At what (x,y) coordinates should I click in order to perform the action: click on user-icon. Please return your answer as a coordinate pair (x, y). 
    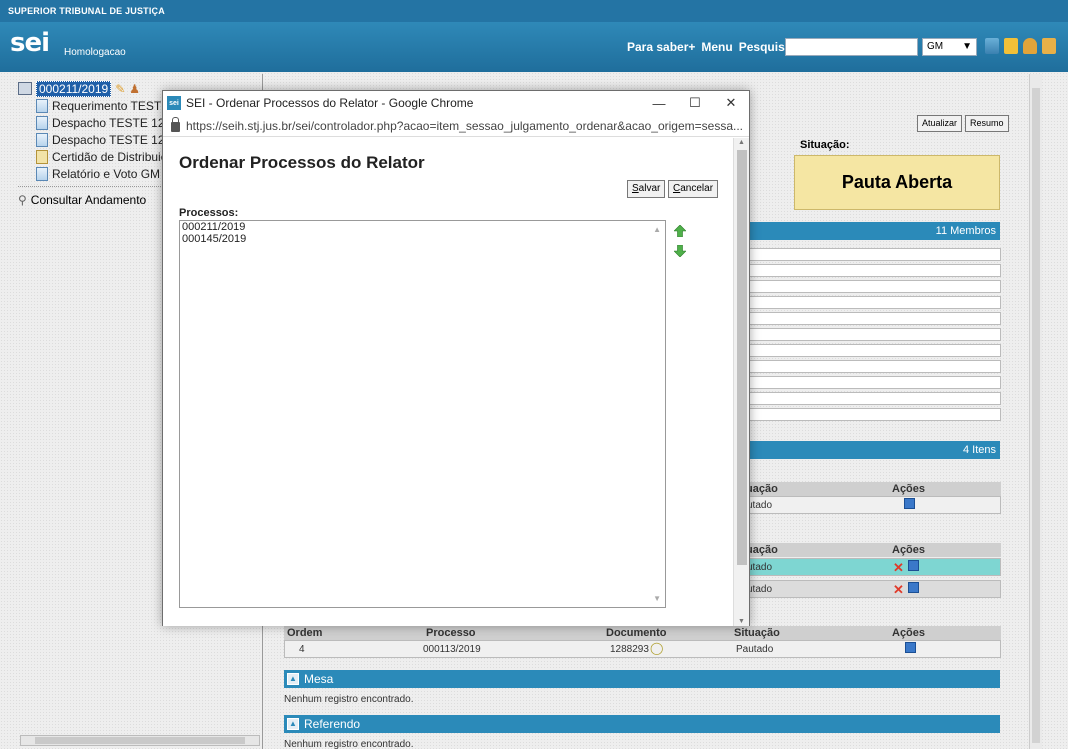
    Looking at the image, I should click on (1030, 46).